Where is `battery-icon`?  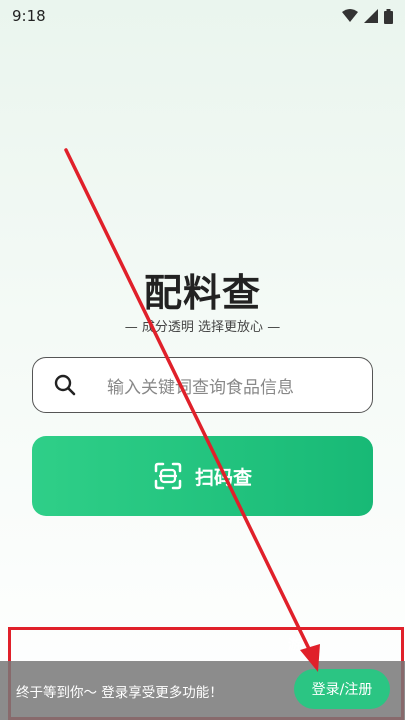
battery-icon is located at coordinates (388, 16).